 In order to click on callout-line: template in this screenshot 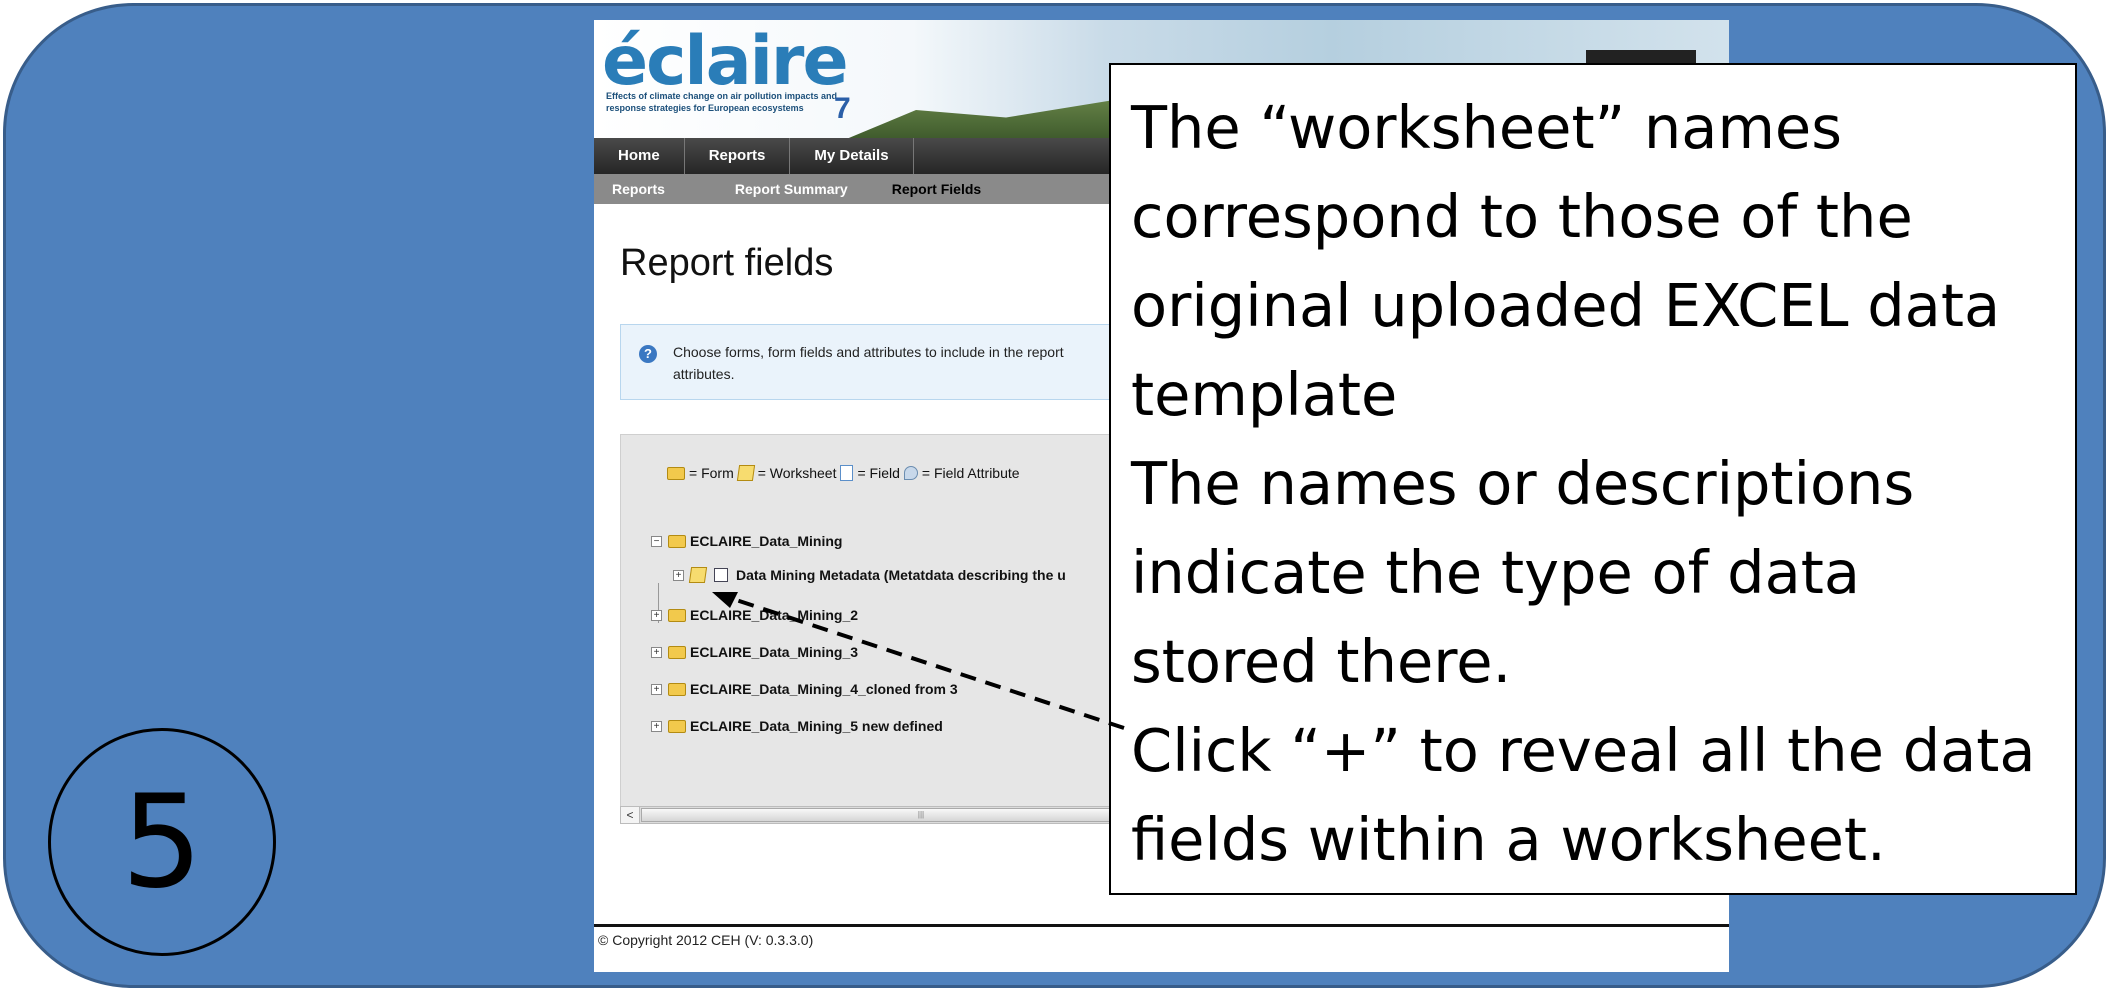, I will do `click(1264, 394)`.